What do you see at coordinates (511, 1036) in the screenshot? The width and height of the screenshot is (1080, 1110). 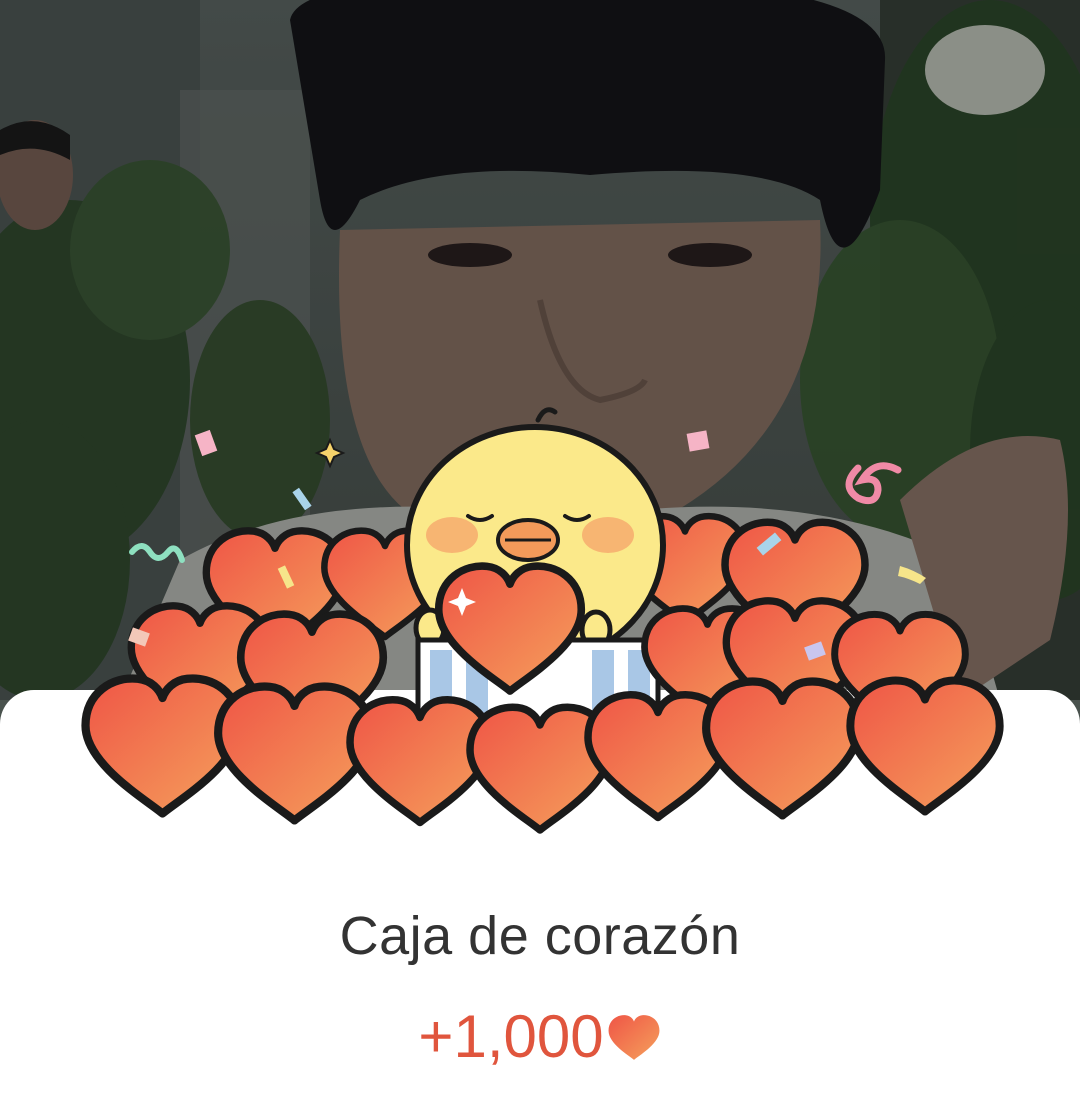 I see `reward-amount-value: +1,000` at bounding box center [511, 1036].